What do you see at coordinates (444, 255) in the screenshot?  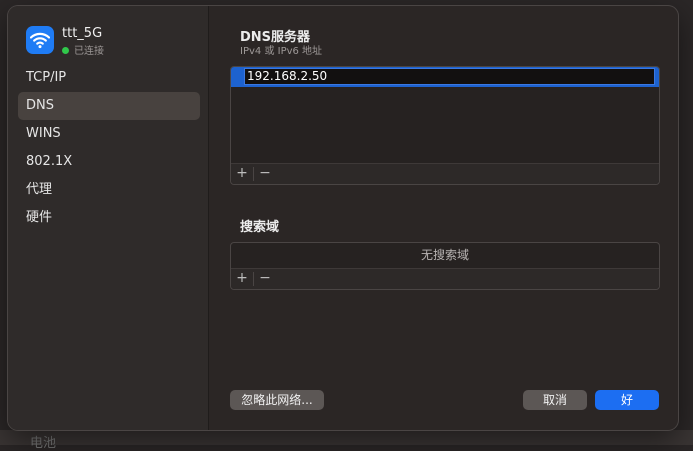 I see `search-domain-empty-text: 无搜索域` at bounding box center [444, 255].